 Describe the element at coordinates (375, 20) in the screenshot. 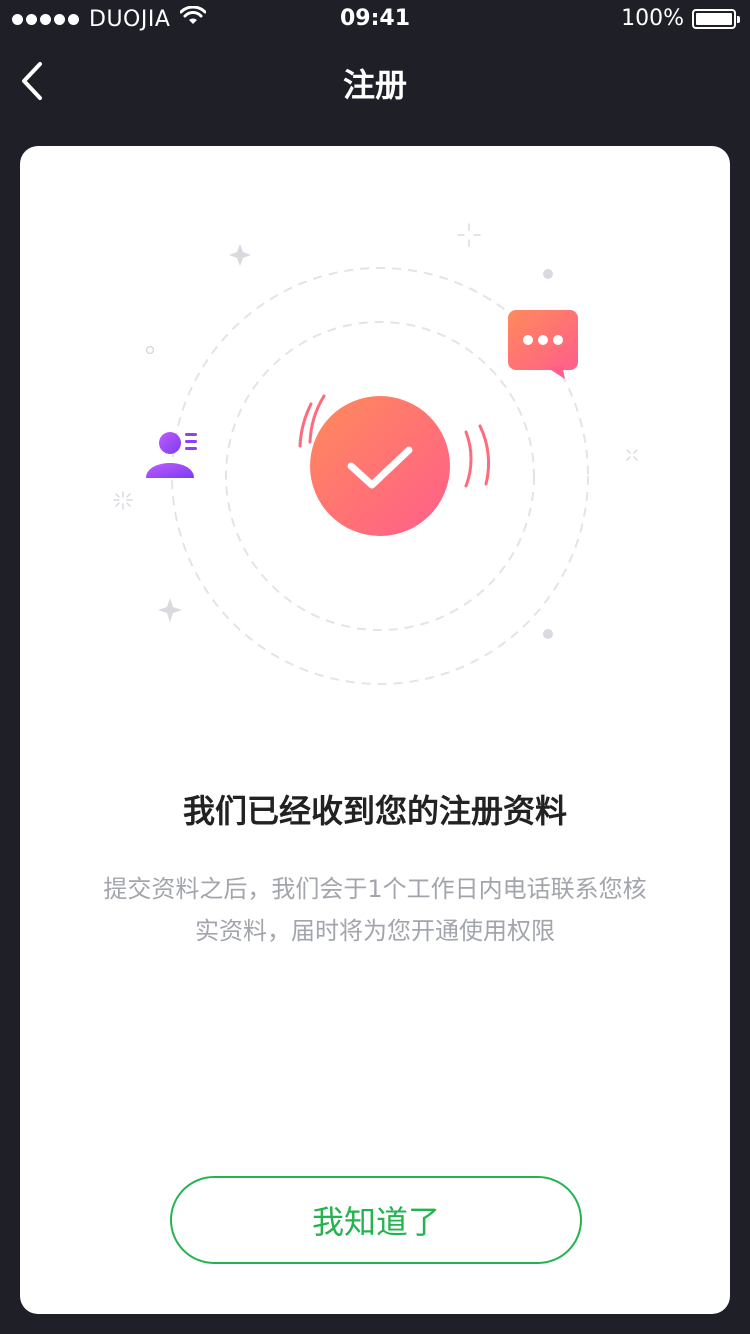

I see `status-bar: DUOJIA 09:41 100%` at that location.